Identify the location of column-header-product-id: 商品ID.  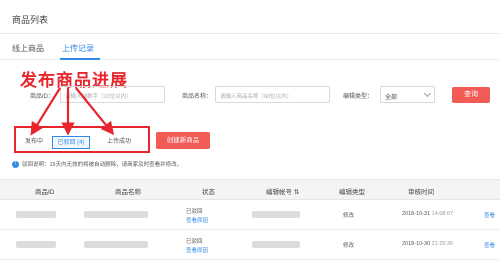
(45, 192).